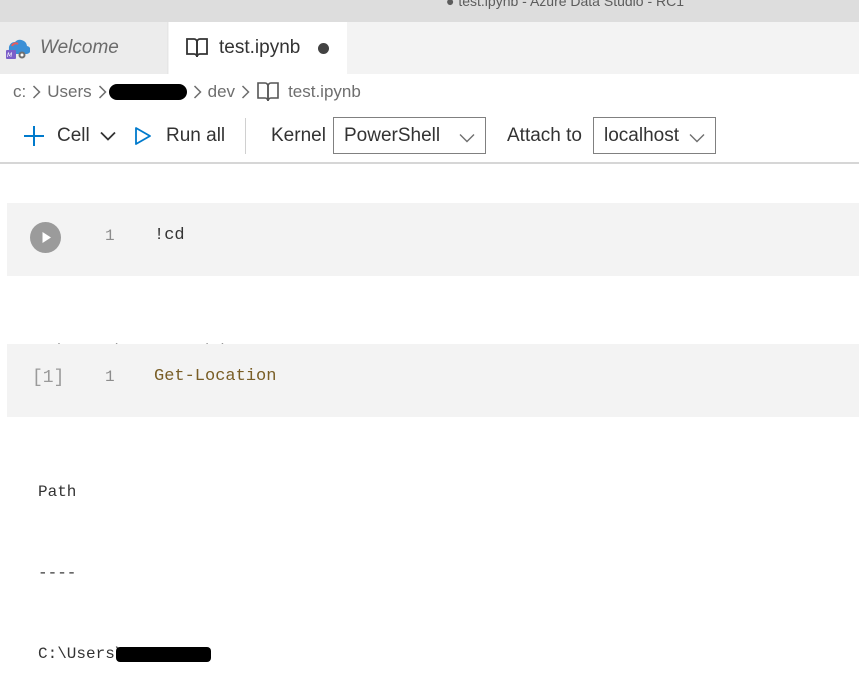  I want to click on kernel-select-value: PowerShell, so click(392, 135).